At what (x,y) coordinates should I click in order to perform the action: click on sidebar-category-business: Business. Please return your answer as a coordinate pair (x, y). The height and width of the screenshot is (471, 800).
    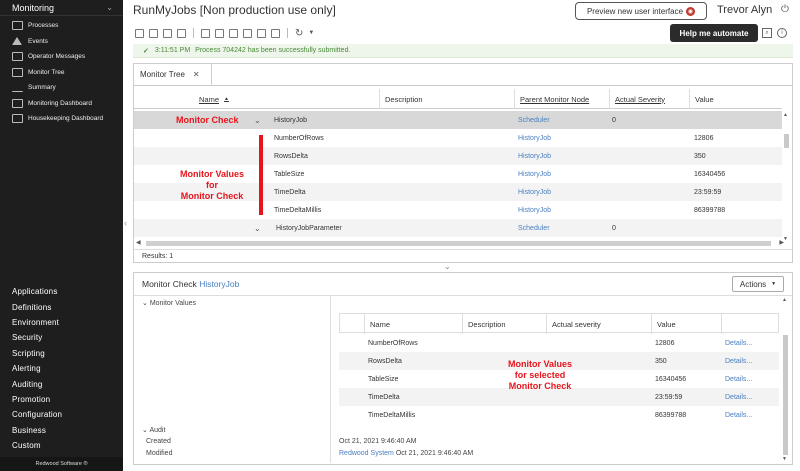
    Looking at the image, I should click on (61, 430).